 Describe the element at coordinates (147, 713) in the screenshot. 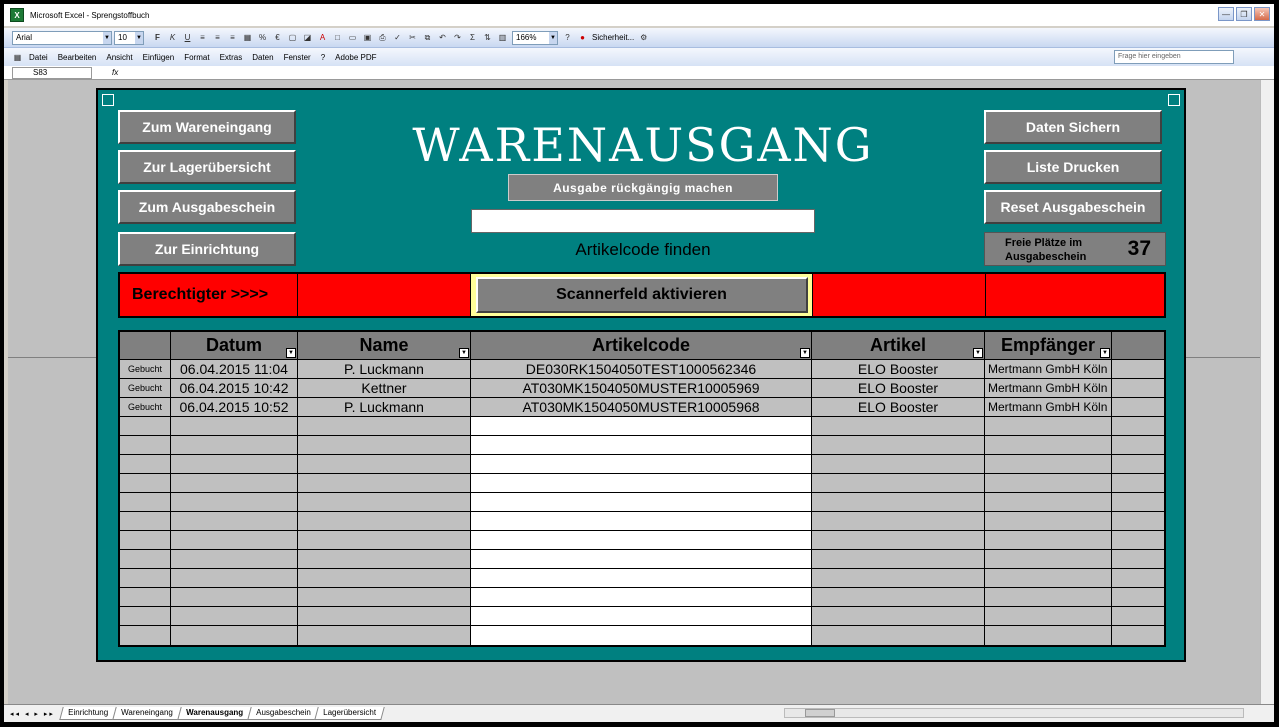

I see `tab-wareneingang: Wareneingang` at that location.